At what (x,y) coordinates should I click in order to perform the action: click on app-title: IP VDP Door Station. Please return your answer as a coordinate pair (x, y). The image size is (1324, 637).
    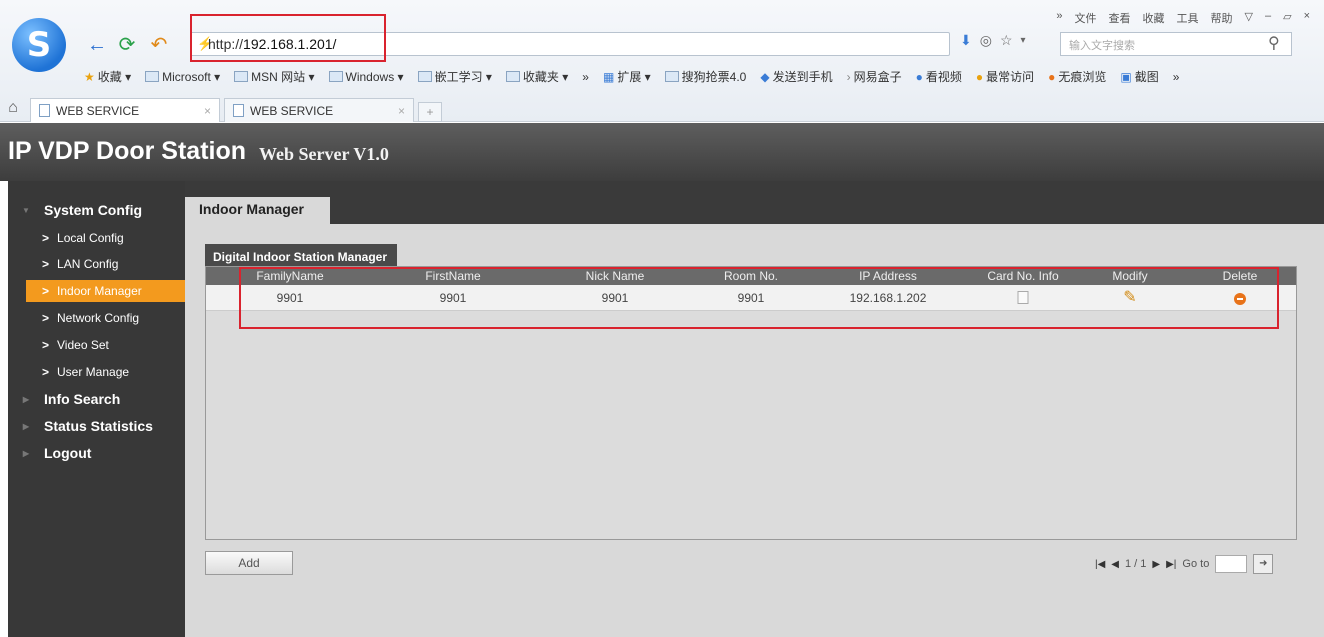
    Looking at the image, I should click on (127, 151).